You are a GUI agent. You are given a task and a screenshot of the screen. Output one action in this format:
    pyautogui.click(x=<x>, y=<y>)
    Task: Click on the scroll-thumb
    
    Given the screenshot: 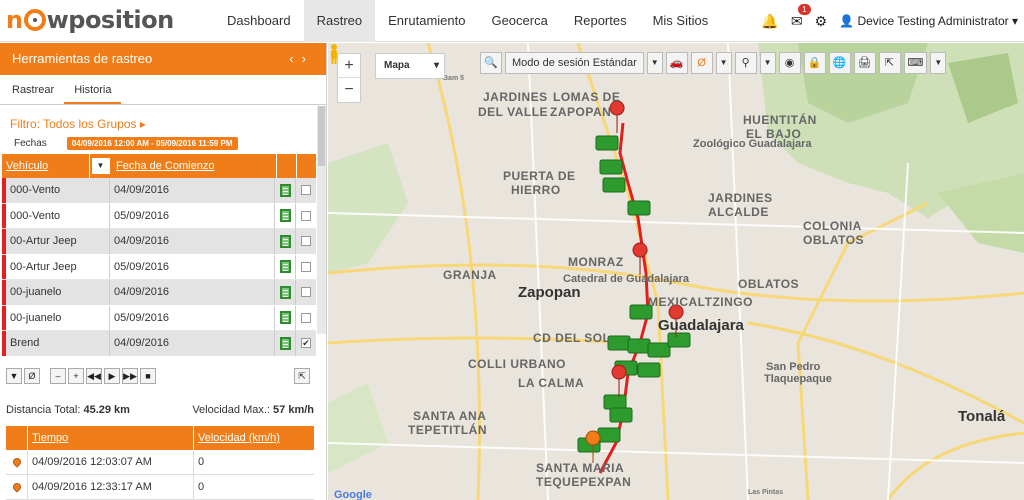 What is the action you would take?
    pyautogui.click(x=321, y=136)
    